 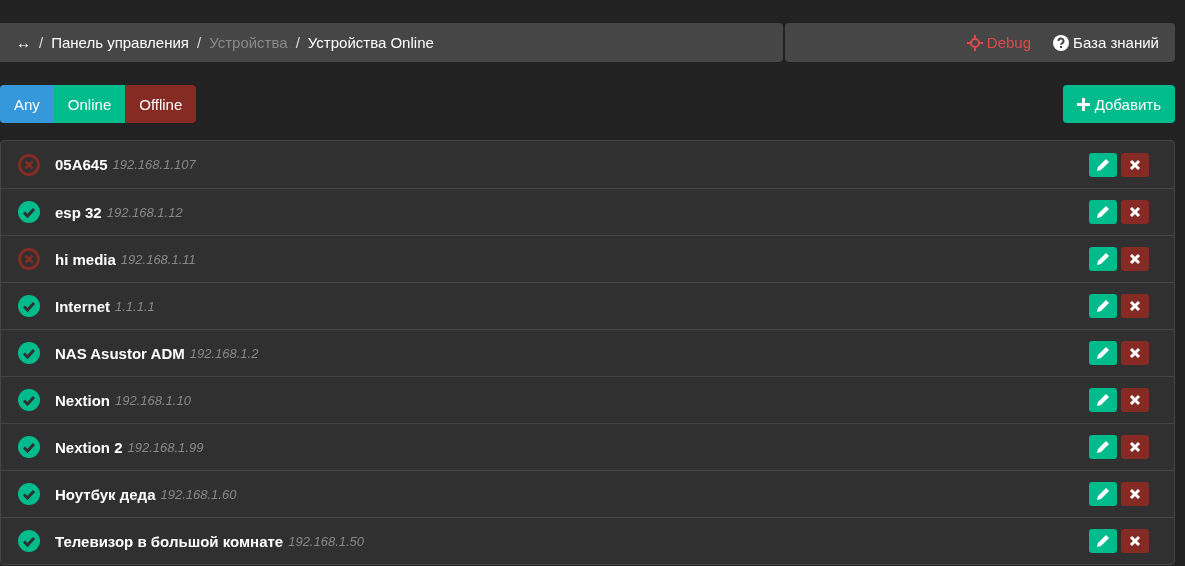 I want to click on device-name: 05A645, so click(x=81, y=164).